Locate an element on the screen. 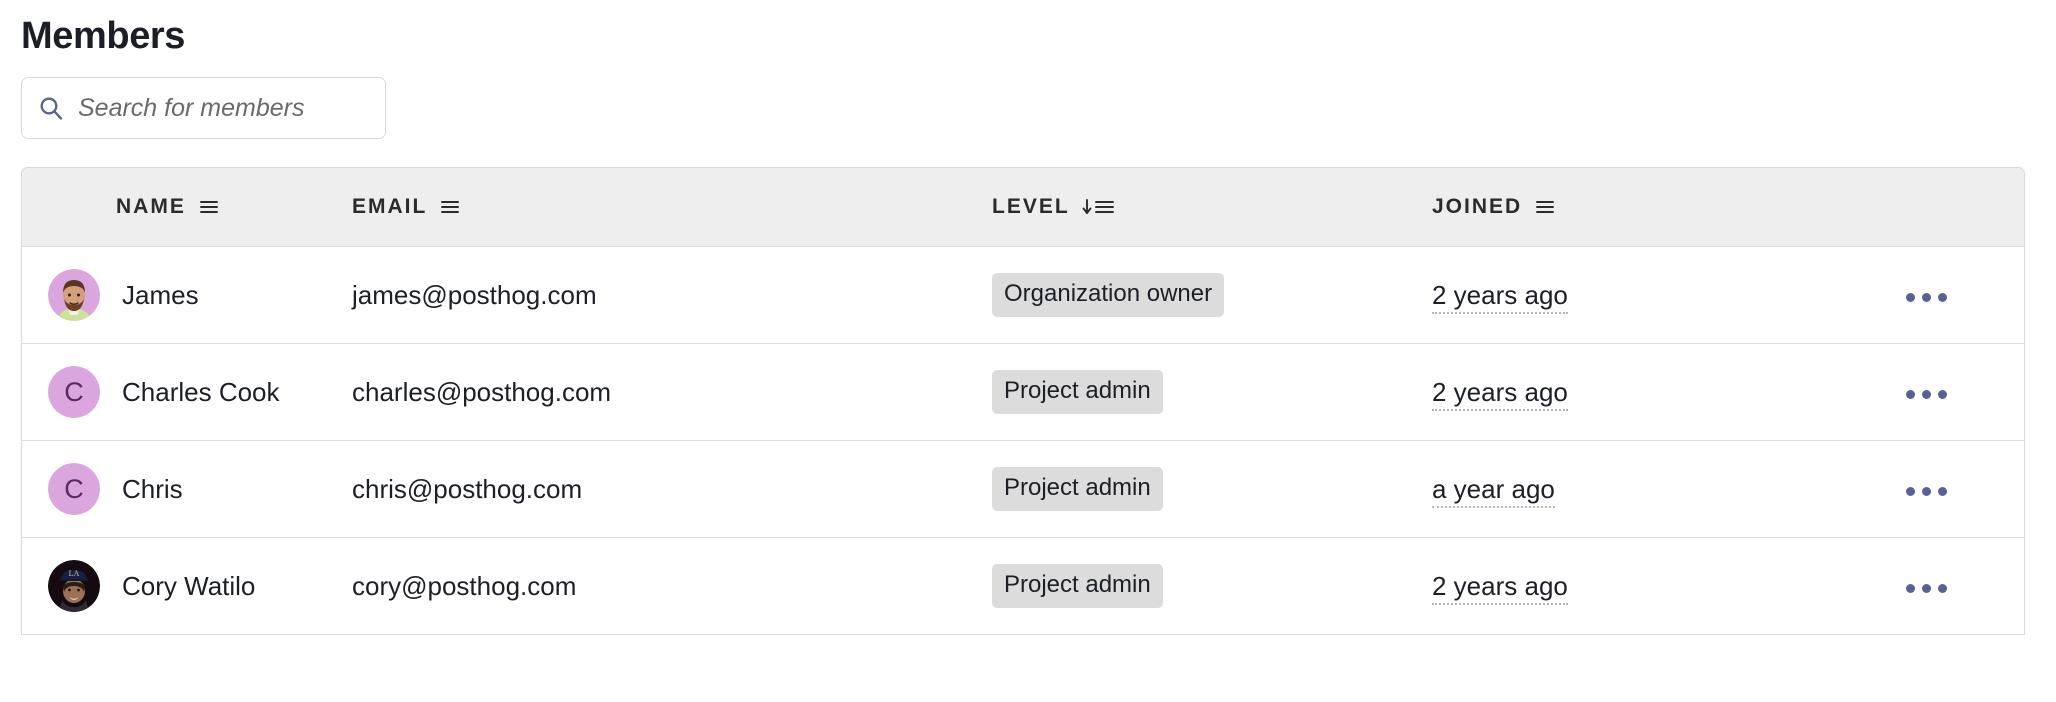  column-header-joined-label: JOINED is located at coordinates (1477, 206).